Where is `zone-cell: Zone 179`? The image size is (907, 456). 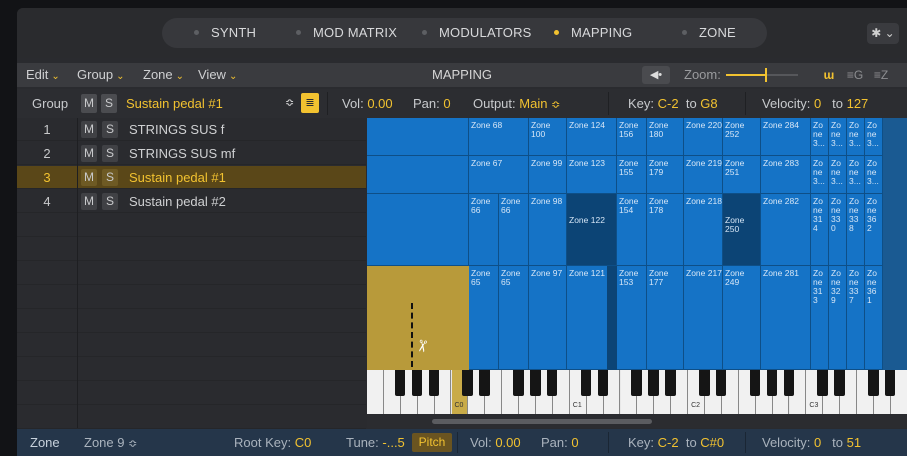
zone-cell: Zone 179 is located at coordinates (665, 175).